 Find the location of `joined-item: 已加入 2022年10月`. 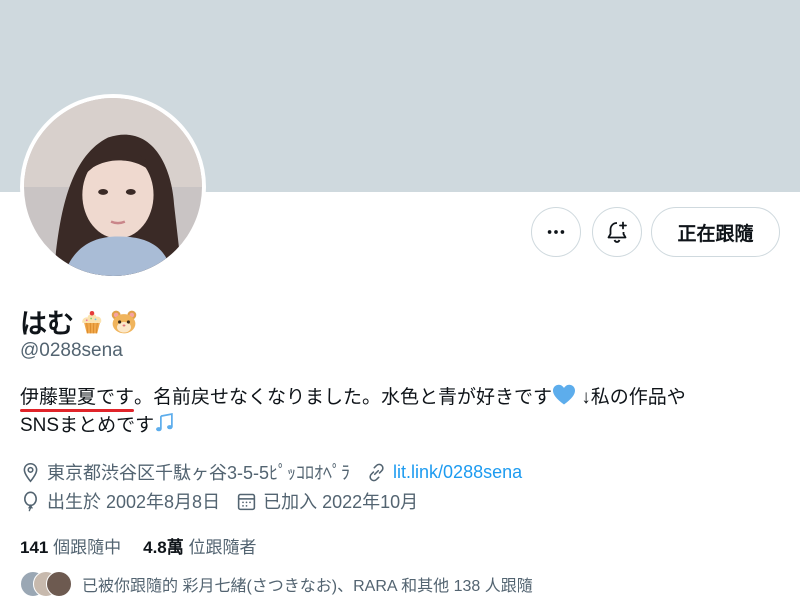

joined-item: 已加入 2022年10月 is located at coordinates (327, 501).